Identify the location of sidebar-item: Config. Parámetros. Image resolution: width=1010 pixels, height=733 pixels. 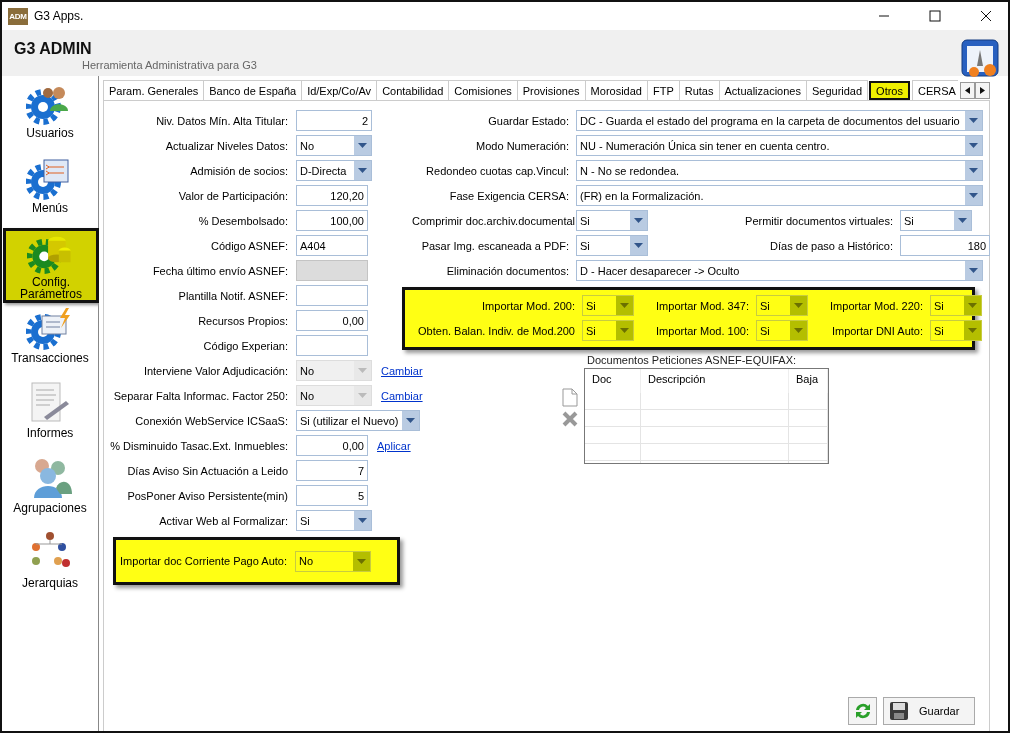
(51, 265).